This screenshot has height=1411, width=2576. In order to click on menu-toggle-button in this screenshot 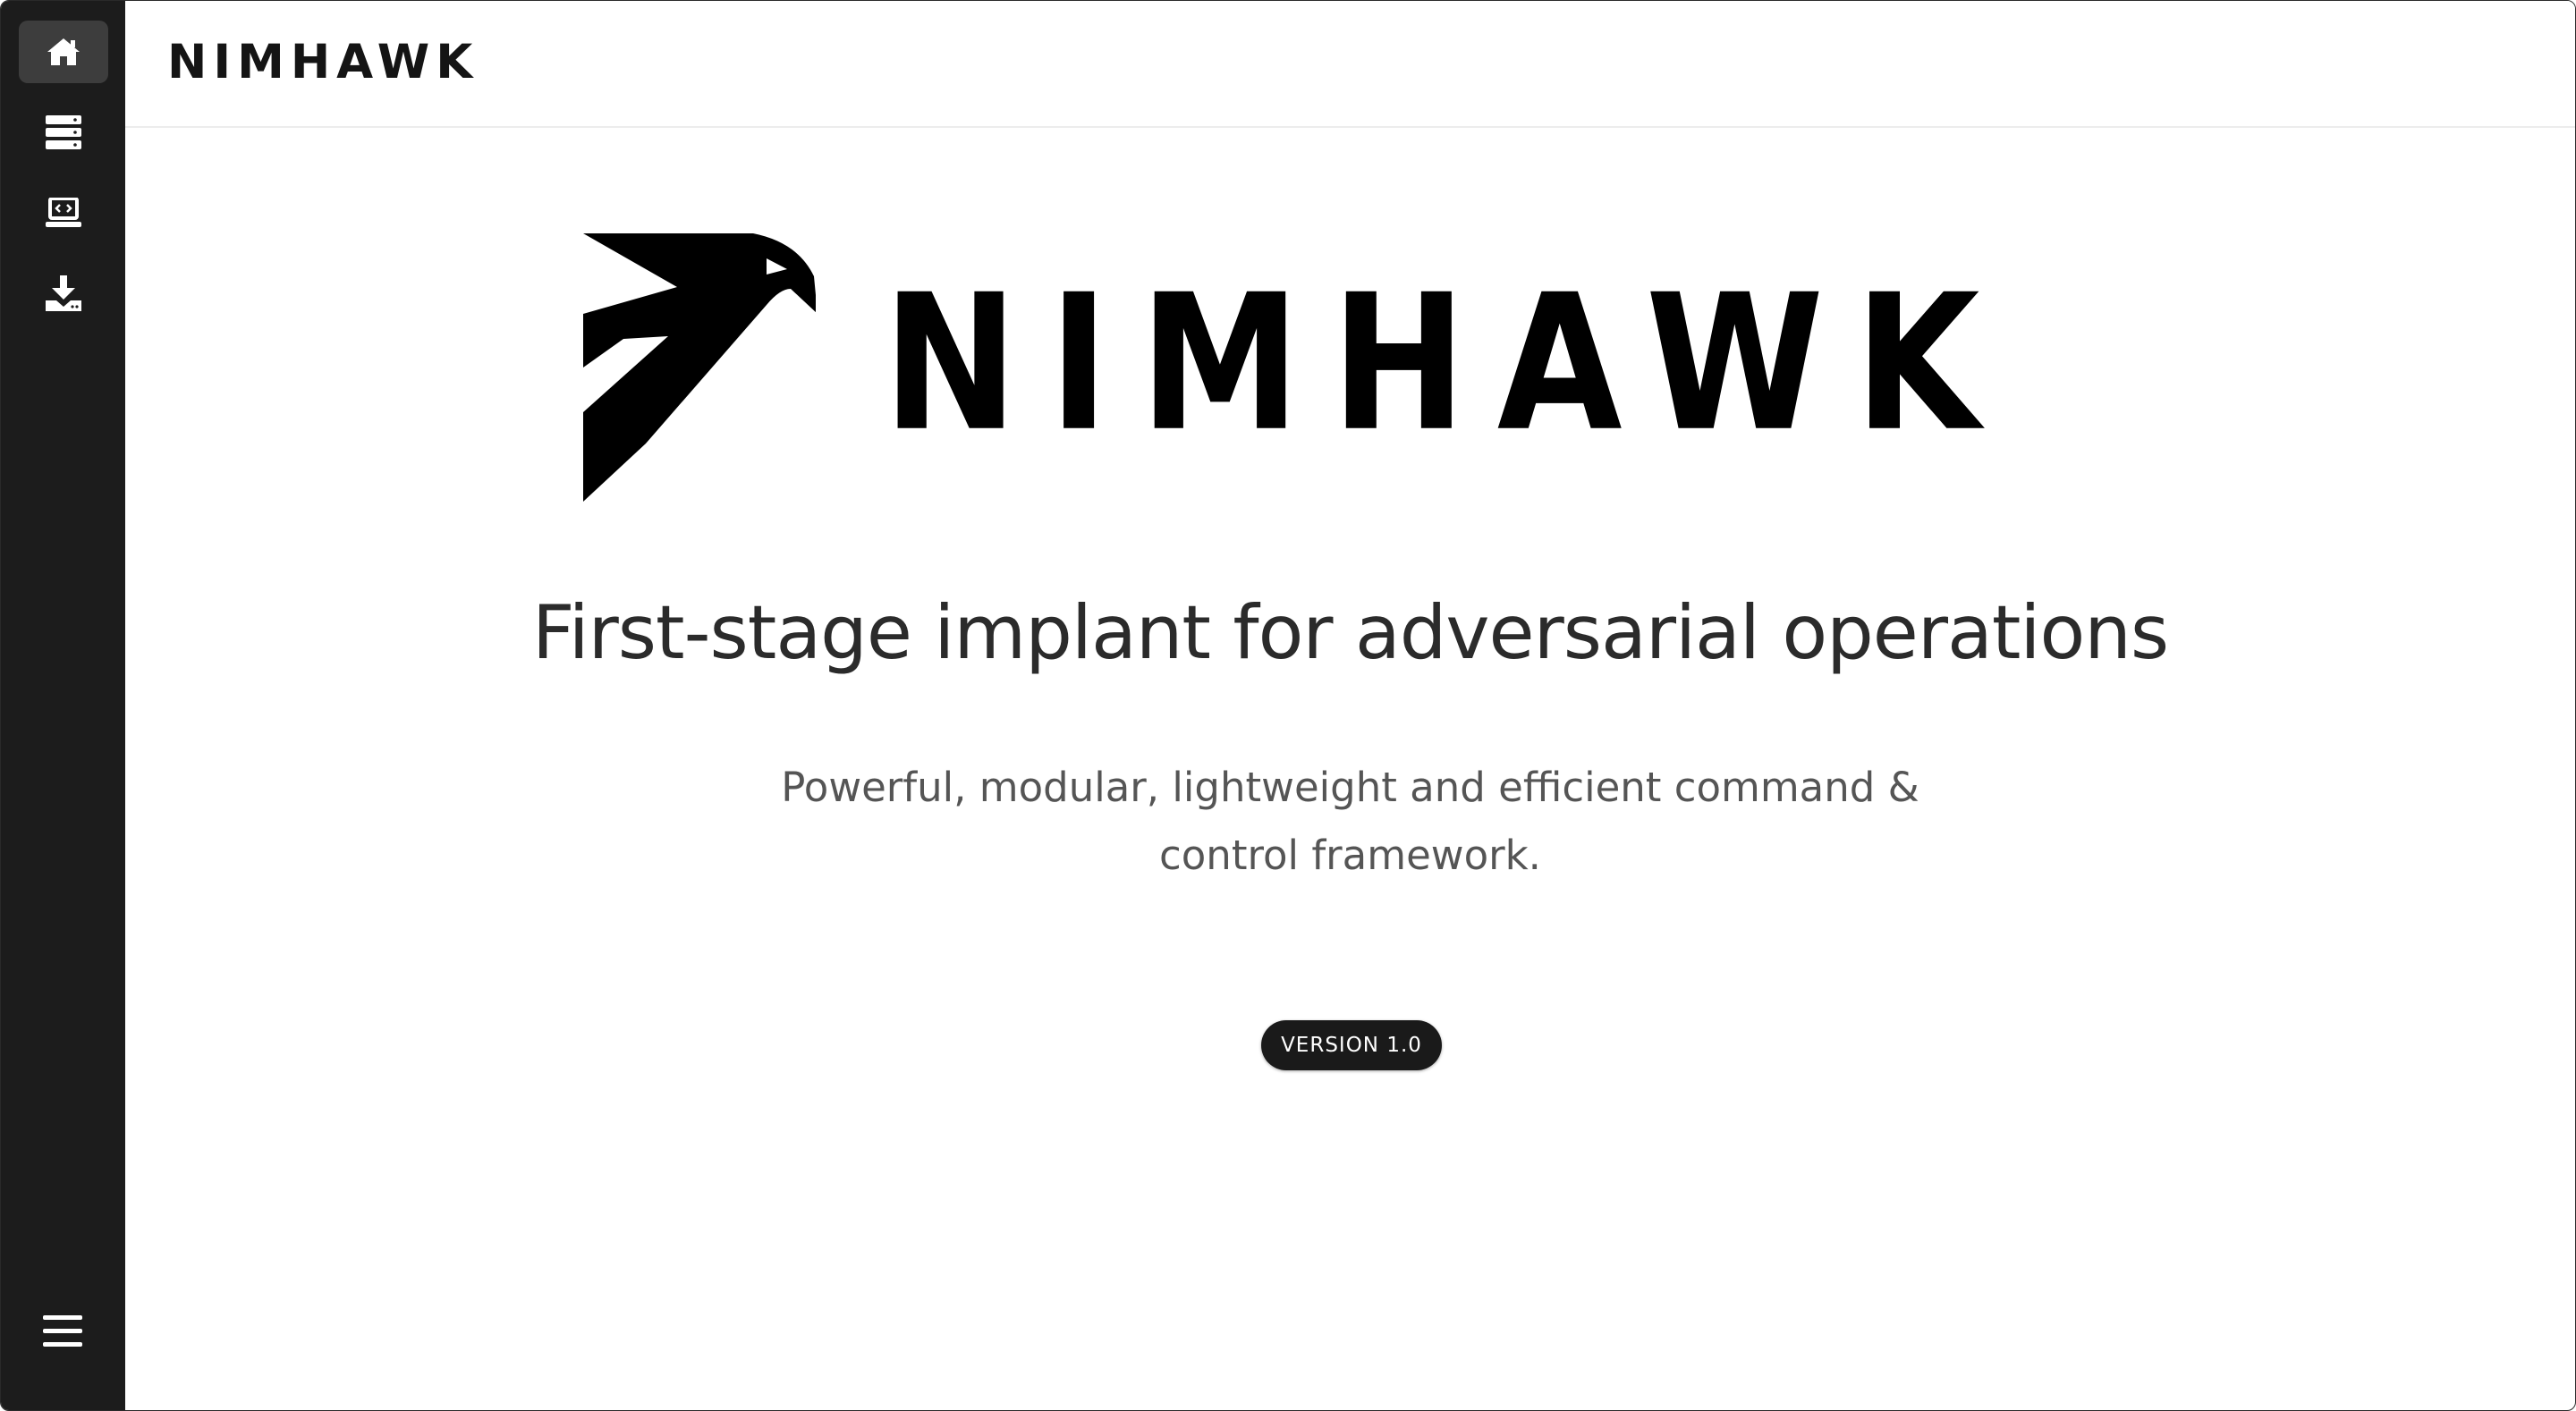, I will do `click(62, 1331)`.